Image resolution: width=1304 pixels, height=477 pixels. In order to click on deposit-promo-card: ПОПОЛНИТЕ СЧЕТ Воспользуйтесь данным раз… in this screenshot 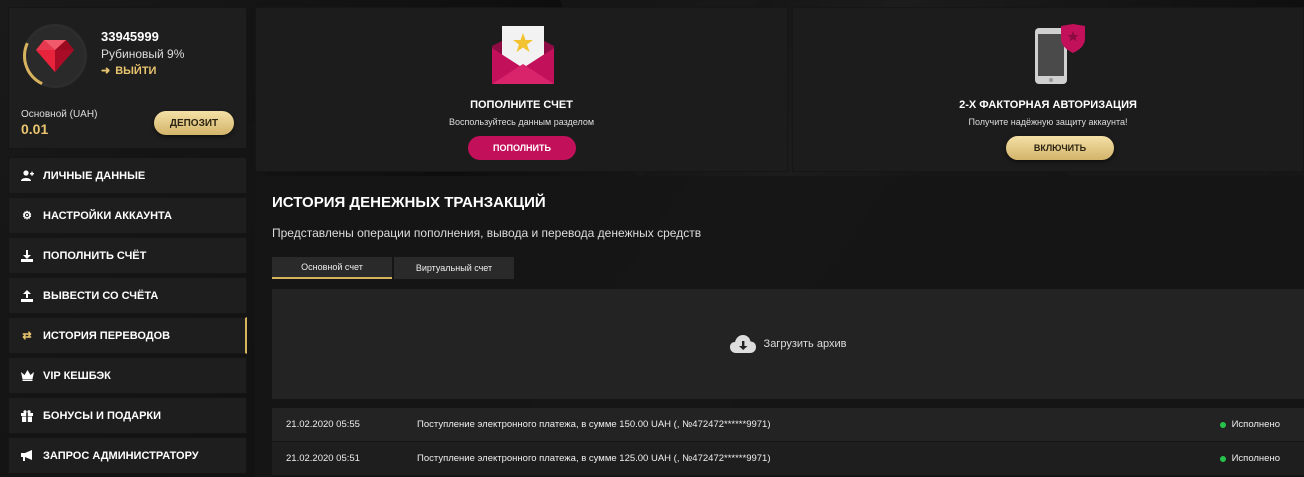, I will do `click(521, 89)`.